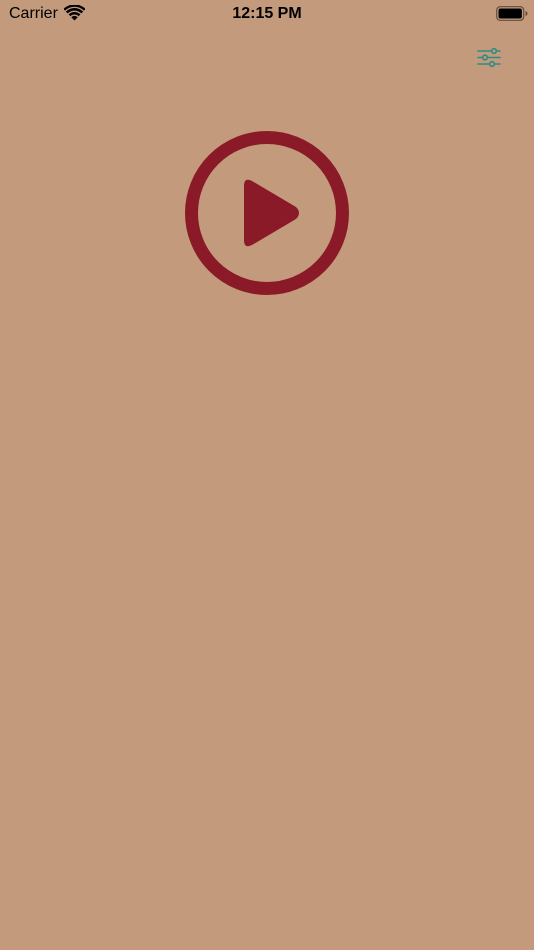  I want to click on play-button, so click(267, 213).